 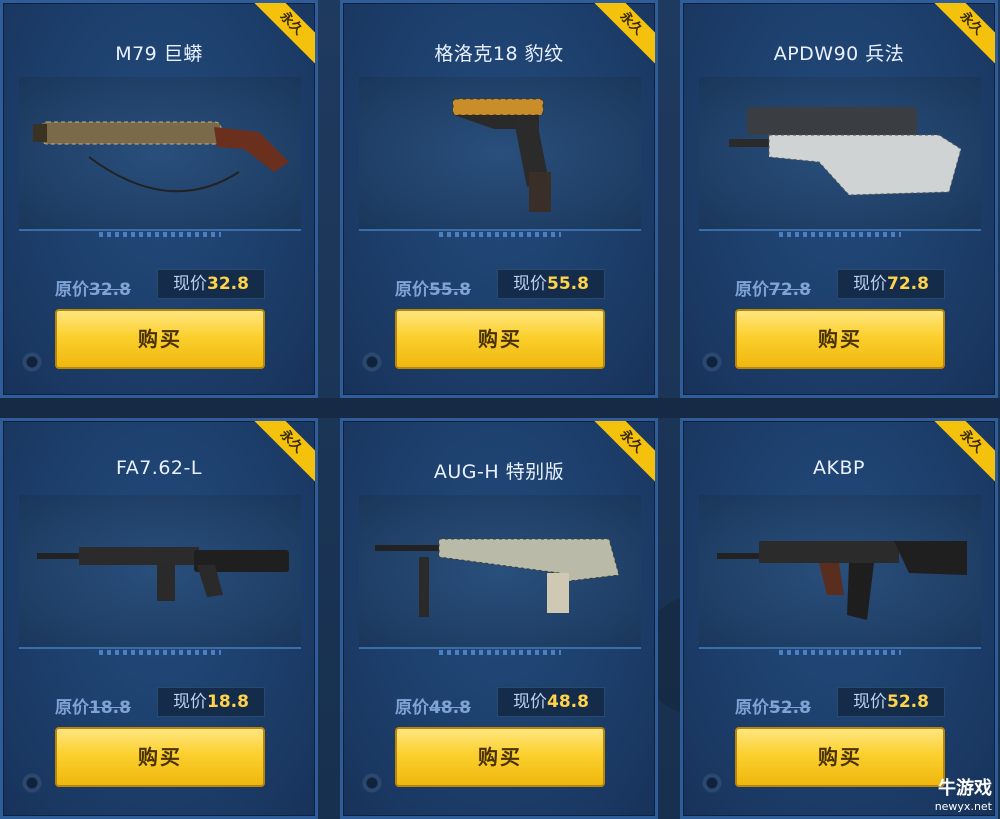 What do you see at coordinates (891, 702) in the screenshot?
I see `current-price: 现价52.8` at bounding box center [891, 702].